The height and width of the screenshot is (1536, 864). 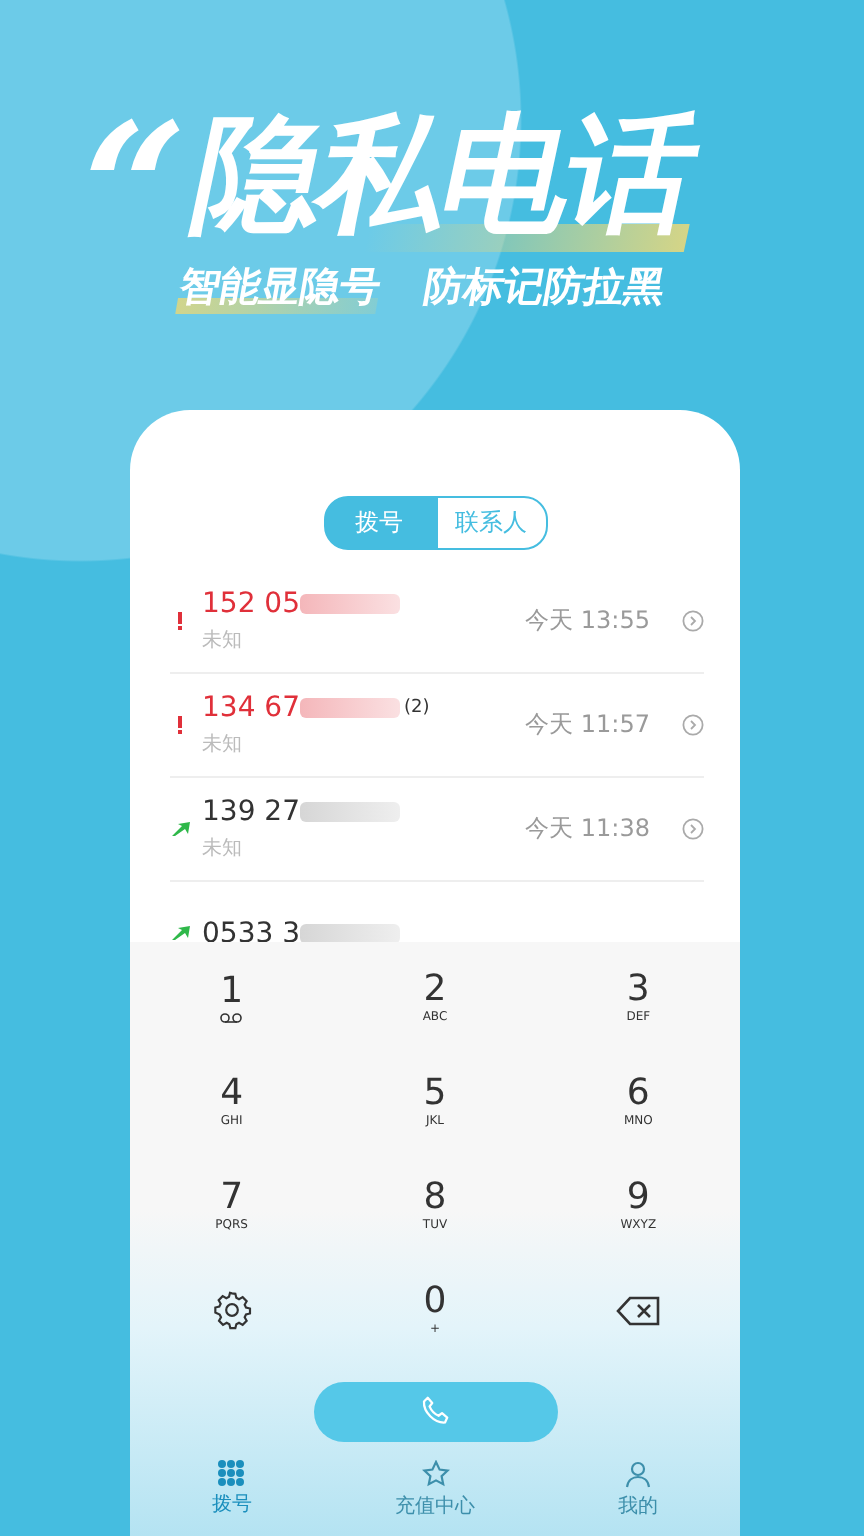 I want to click on settings-icon, so click(x=231, y=1310).